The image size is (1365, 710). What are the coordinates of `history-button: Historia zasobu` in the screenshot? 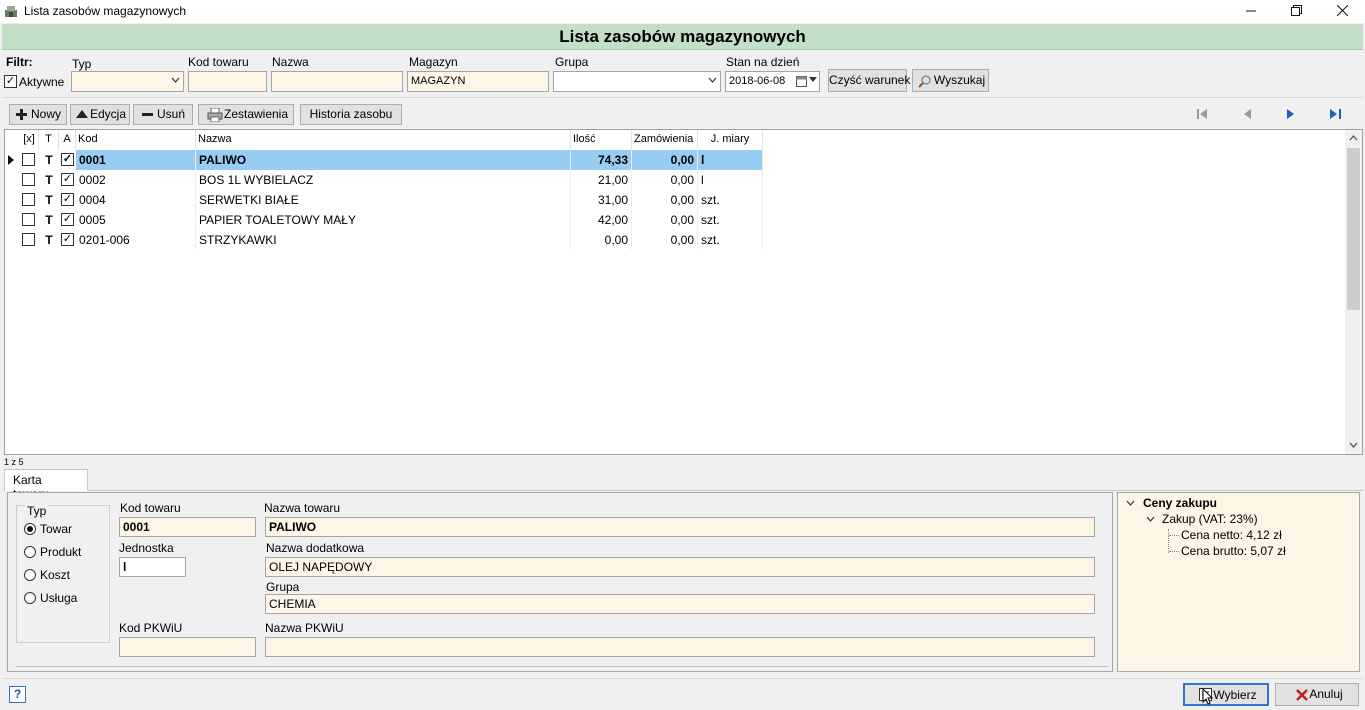 It's located at (351, 114).